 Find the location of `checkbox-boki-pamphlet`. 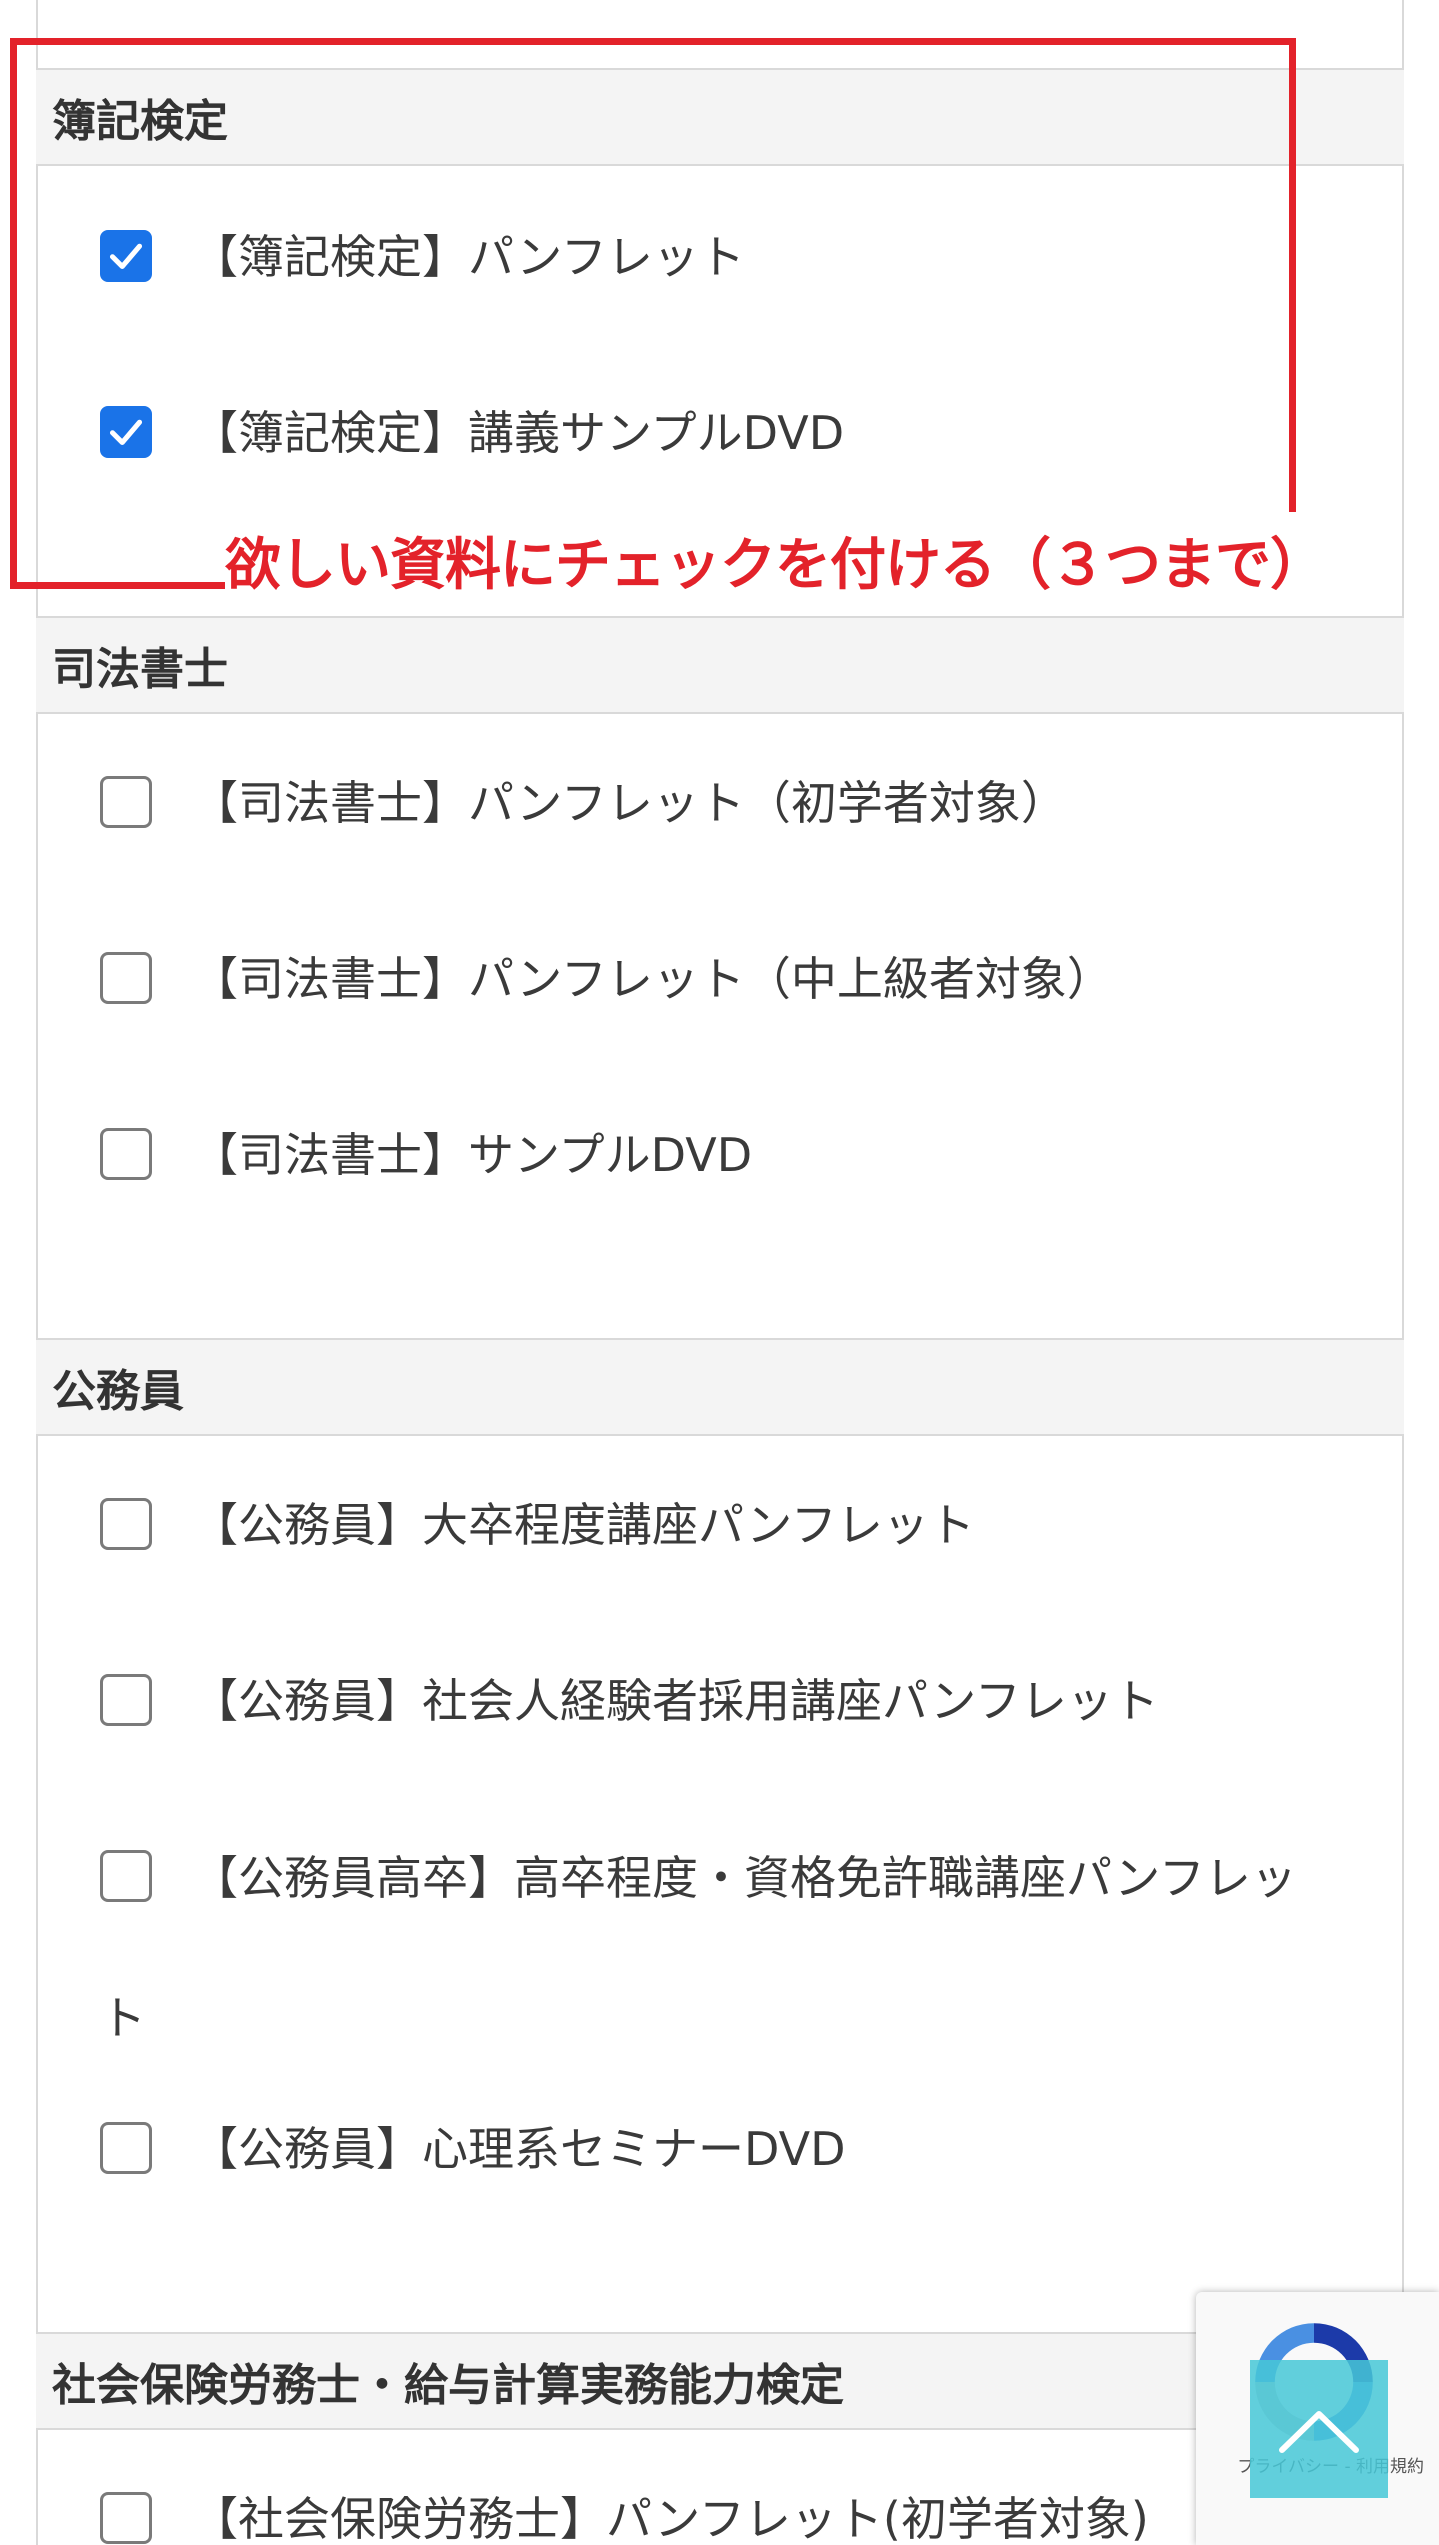

checkbox-boki-pamphlet is located at coordinates (126, 256).